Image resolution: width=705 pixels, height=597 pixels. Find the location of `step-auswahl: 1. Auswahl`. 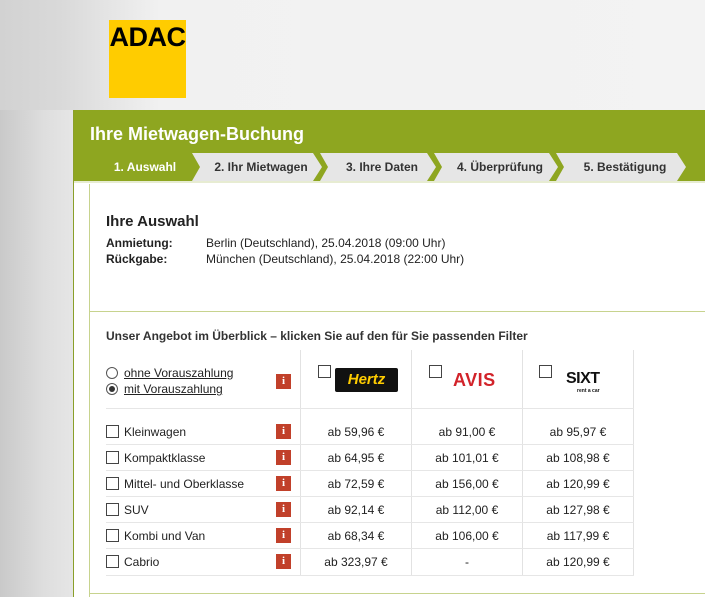

step-auswahl: 1. Auswahl is located at coordinates (141, 167).